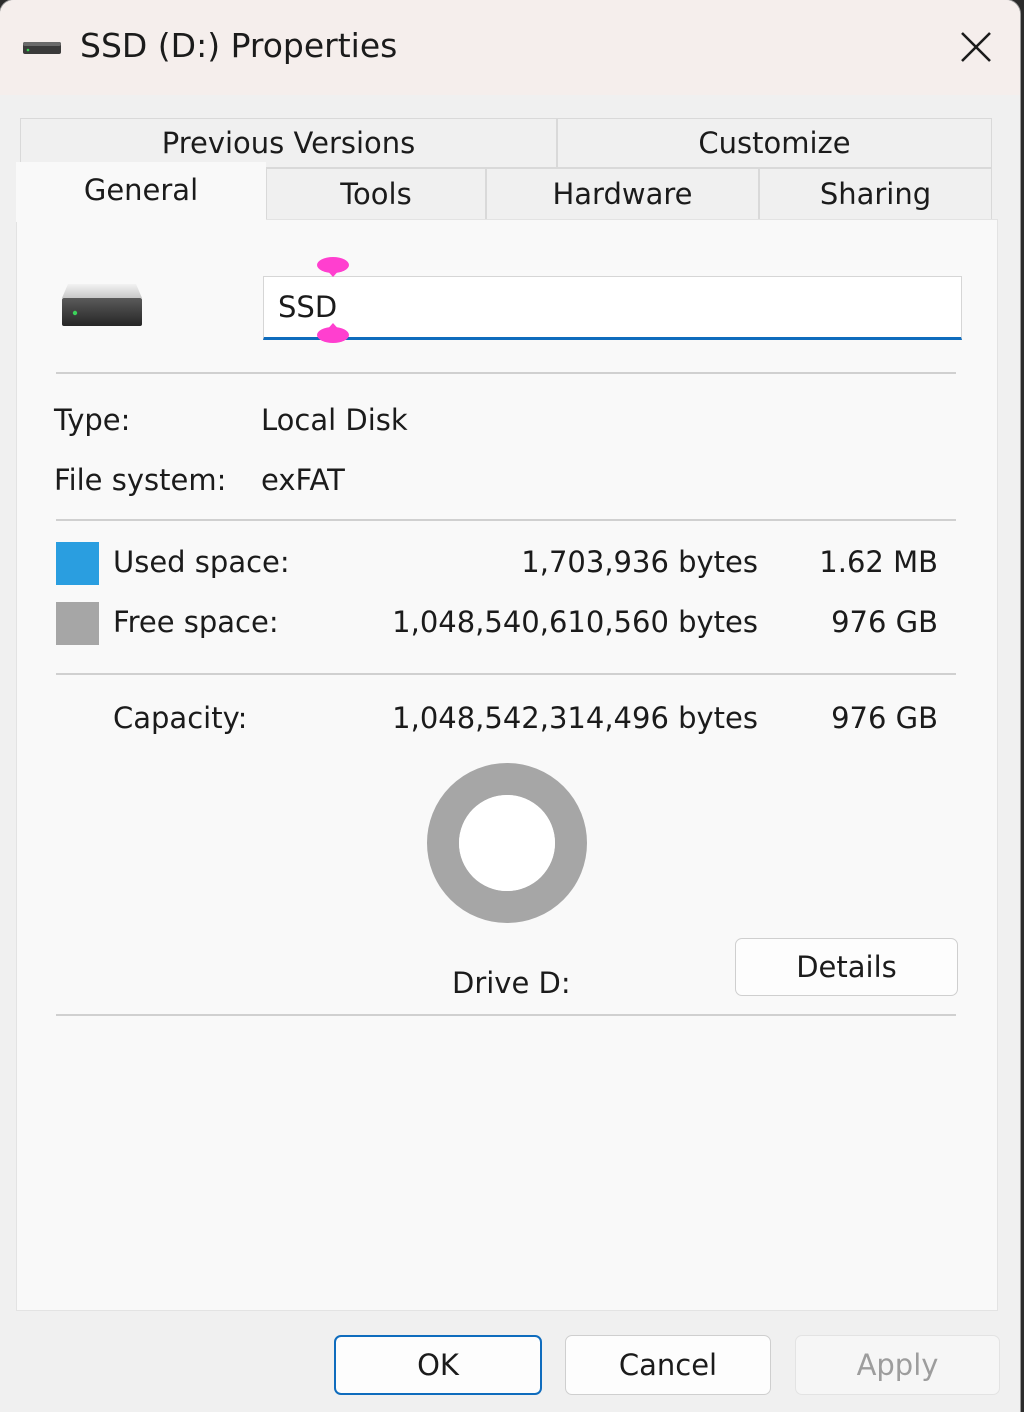  Describe the element at coordinates (875, 194) in the screenshot. I see `tab-sharing: Sharing` at that location.